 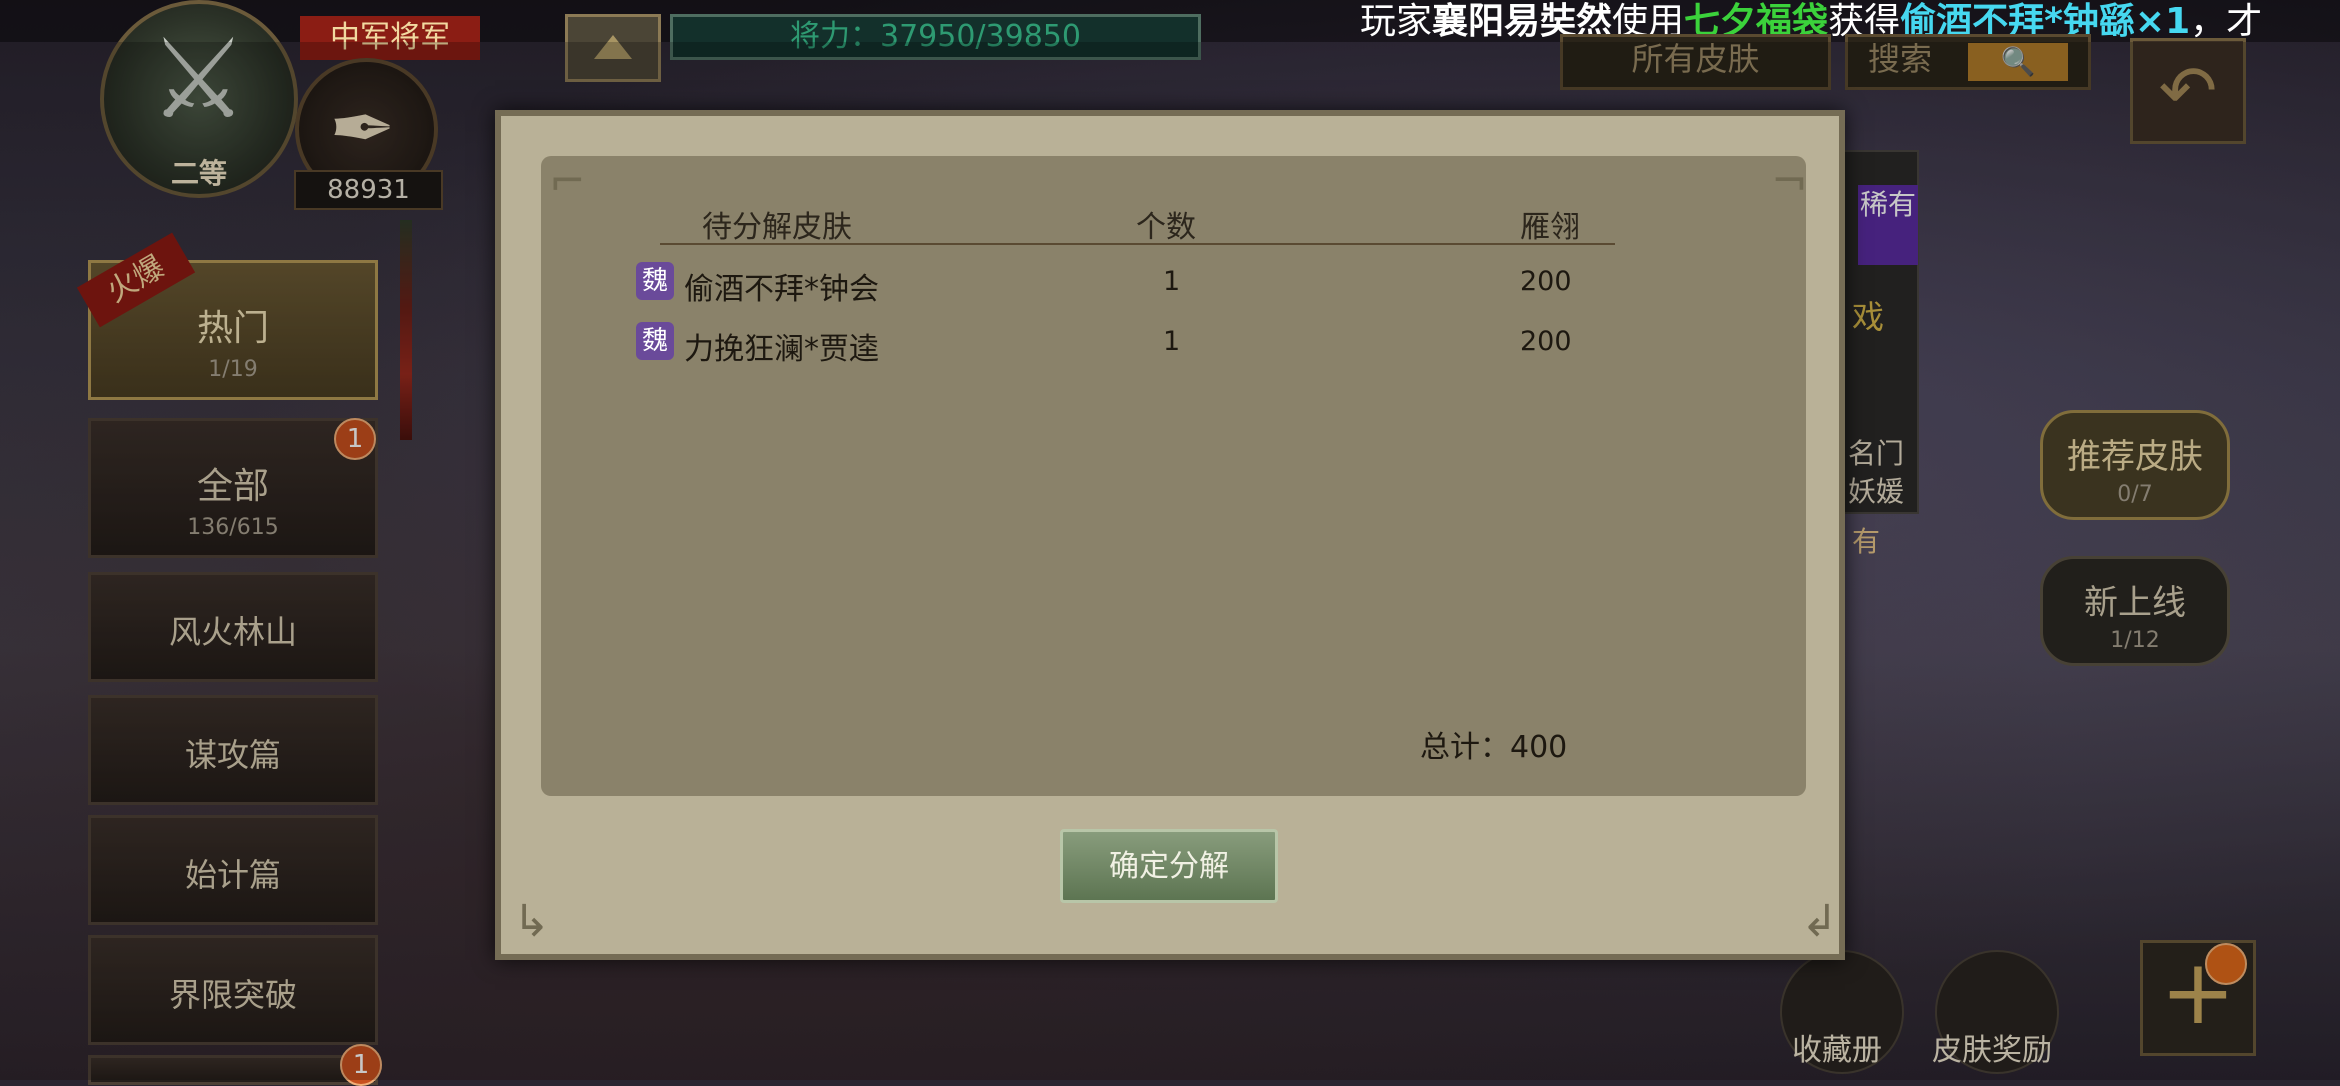 I want to click on header-divider, so click(x=1137, y=244).